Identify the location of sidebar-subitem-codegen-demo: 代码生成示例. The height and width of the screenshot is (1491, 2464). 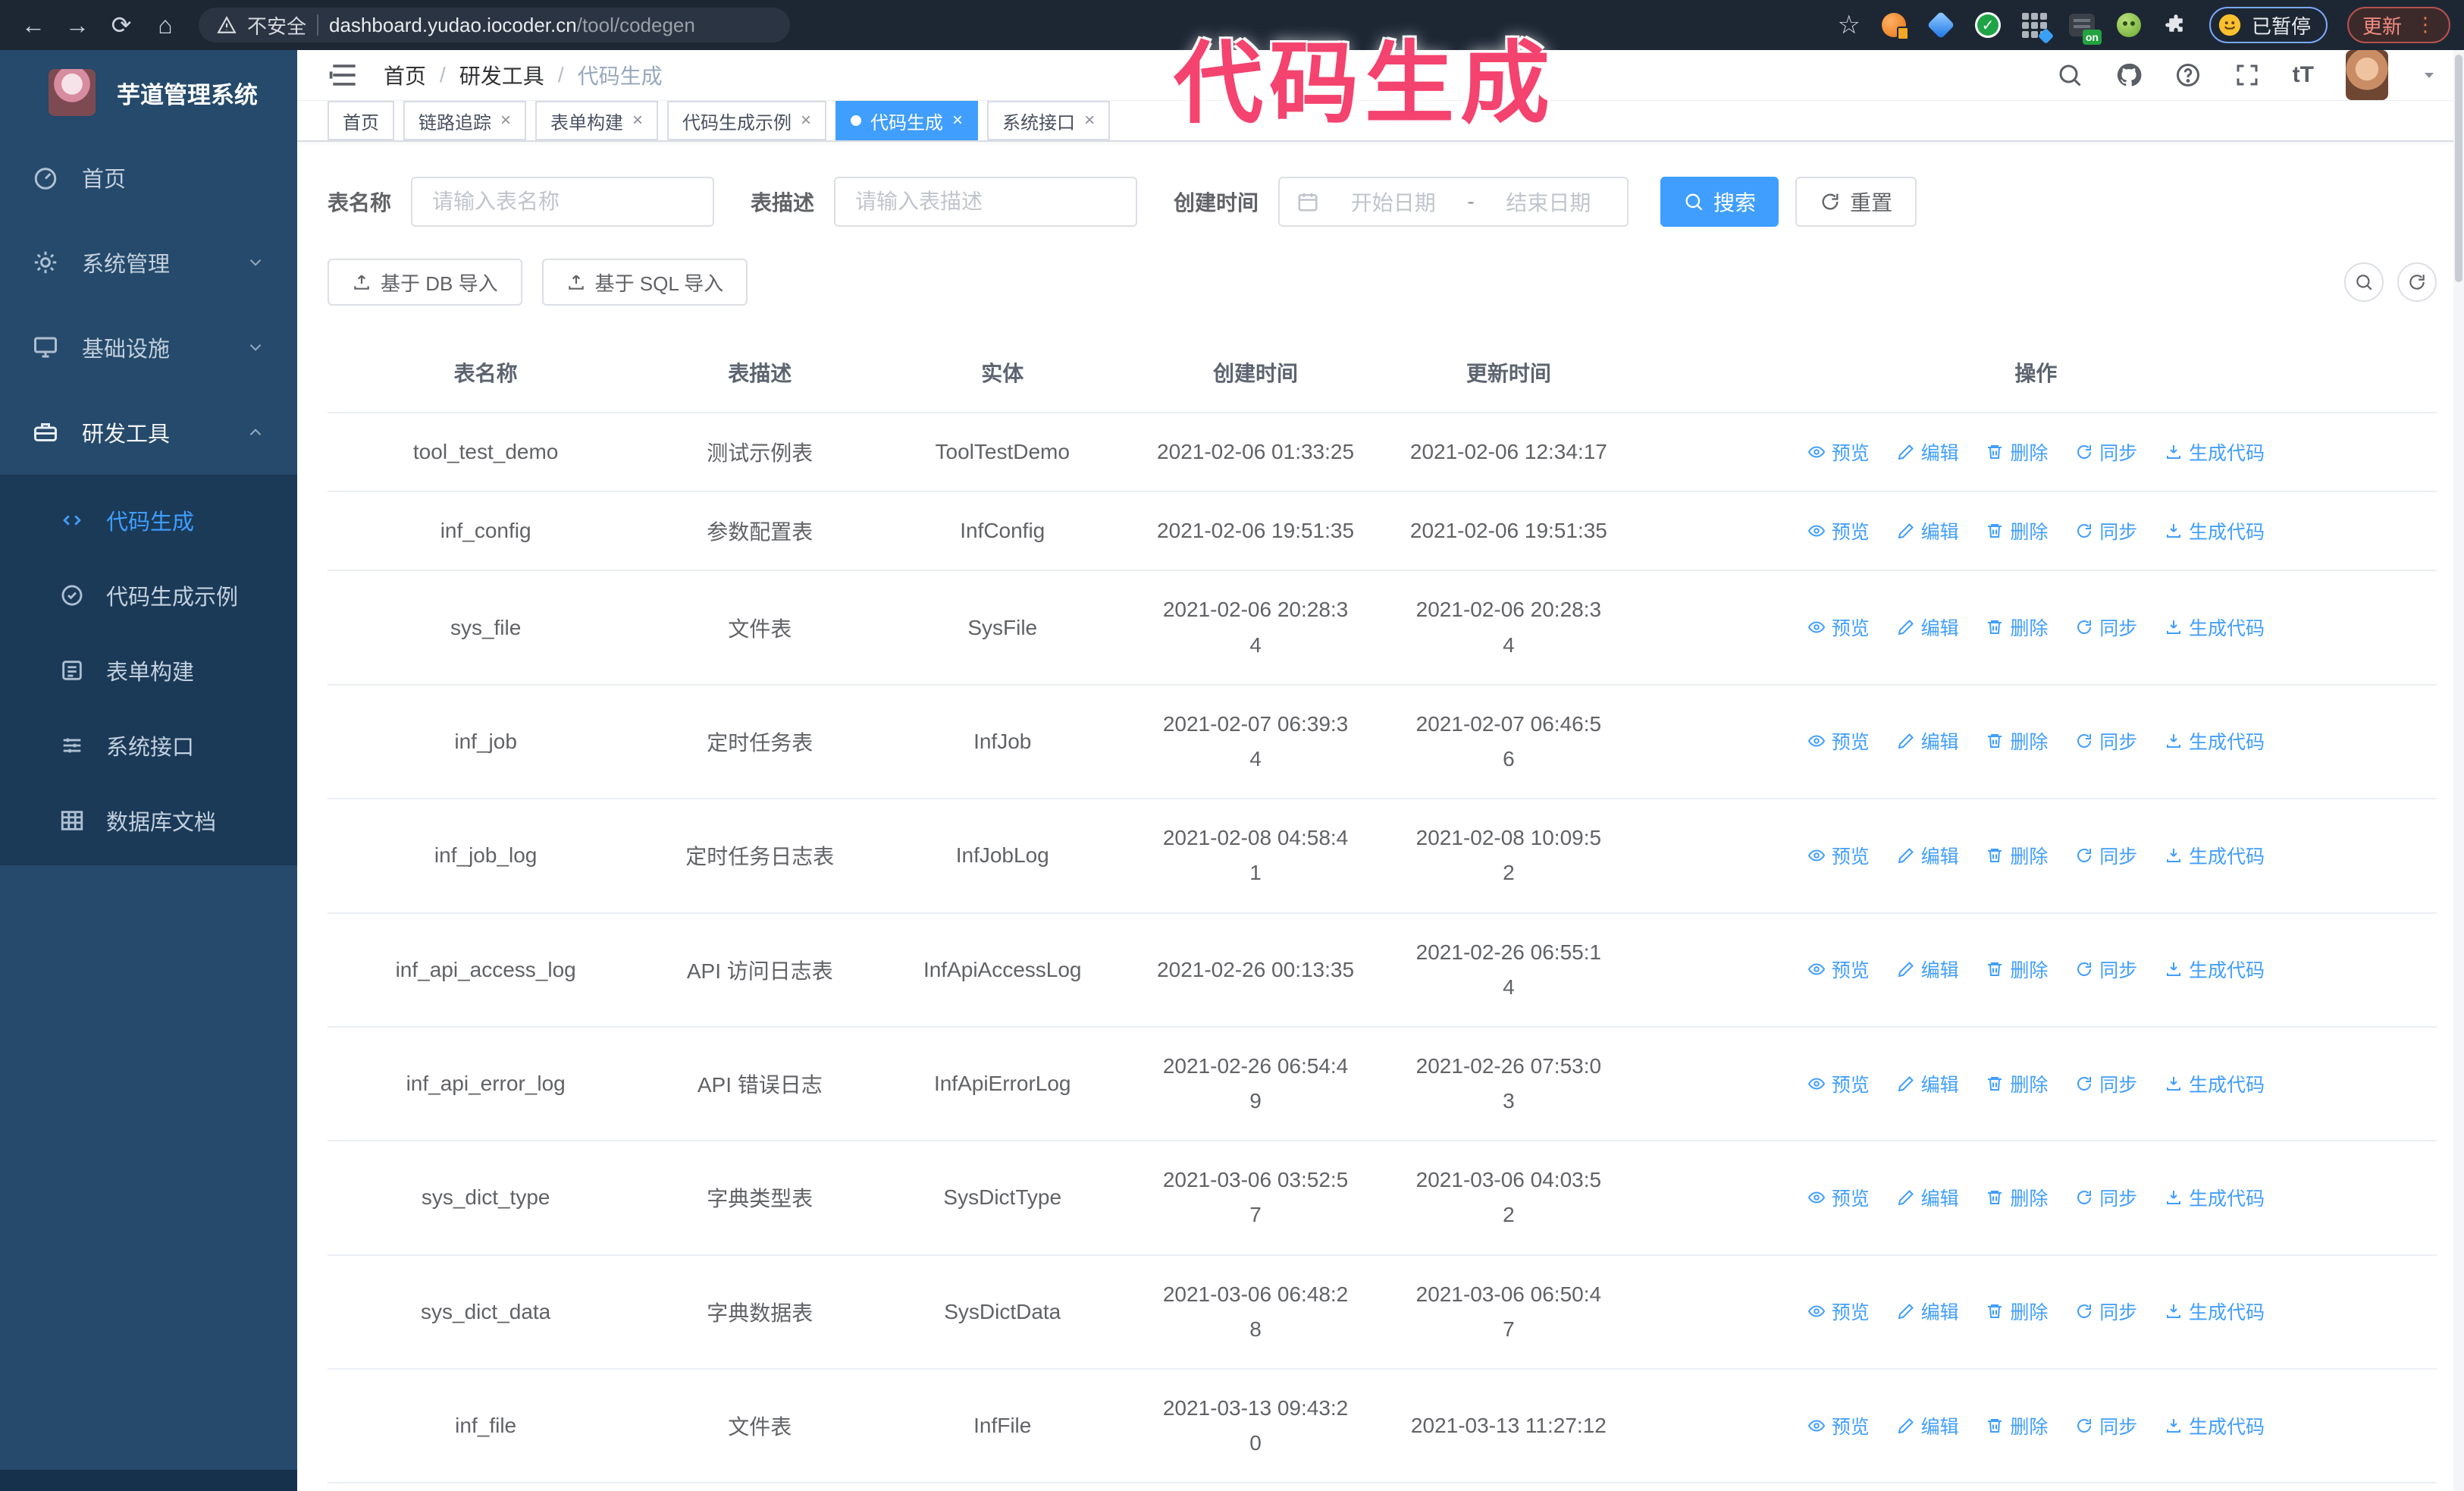
(148, 594).